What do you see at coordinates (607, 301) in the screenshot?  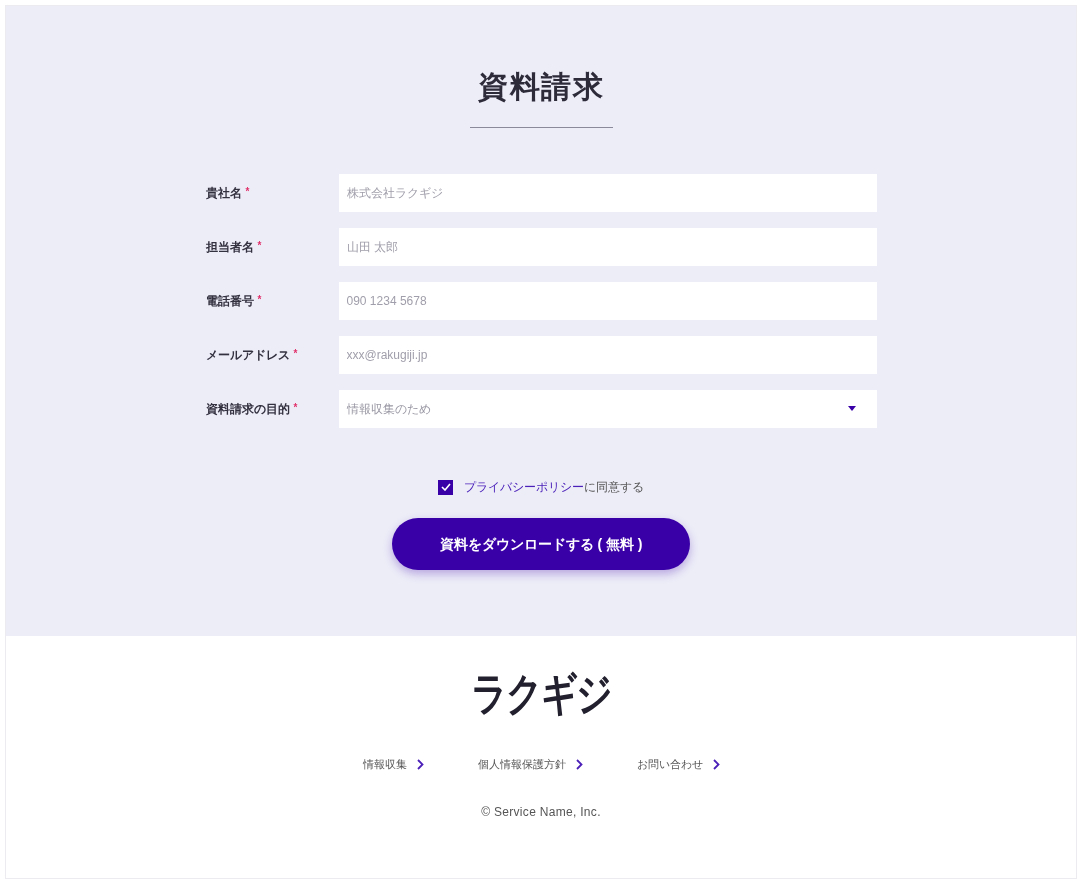 I see `text-field: 090 1234 5678` at bounding box center [607, 301].